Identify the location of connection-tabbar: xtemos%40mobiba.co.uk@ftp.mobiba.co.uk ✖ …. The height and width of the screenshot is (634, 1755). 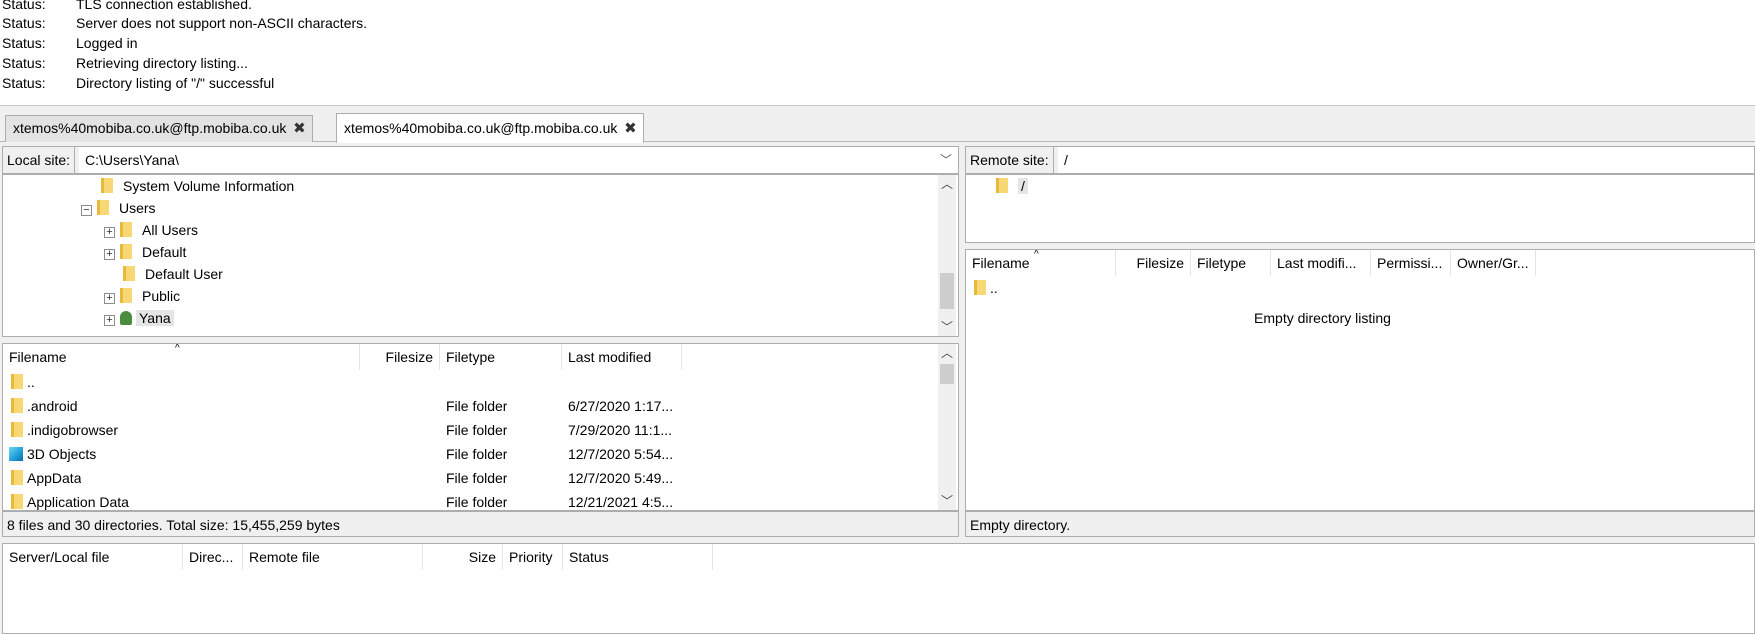
(877, 124).